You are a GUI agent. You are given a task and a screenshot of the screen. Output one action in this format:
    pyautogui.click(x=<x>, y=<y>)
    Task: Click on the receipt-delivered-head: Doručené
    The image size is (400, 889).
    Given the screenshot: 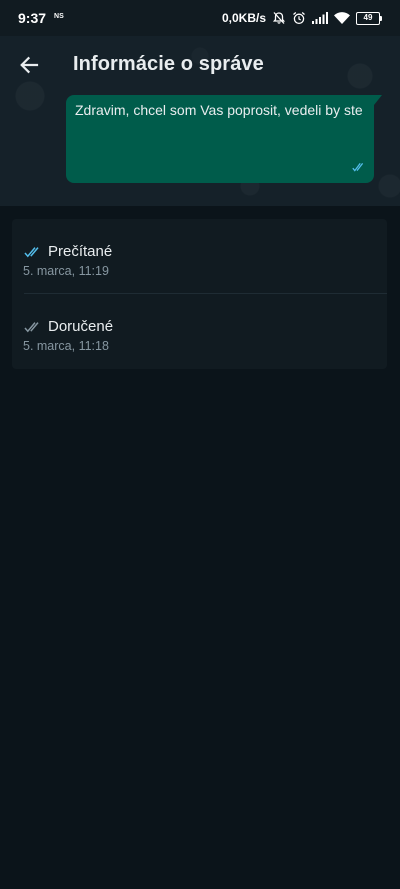 What is the action you would take?
    pyautogui.click(x=68, y=326)
    